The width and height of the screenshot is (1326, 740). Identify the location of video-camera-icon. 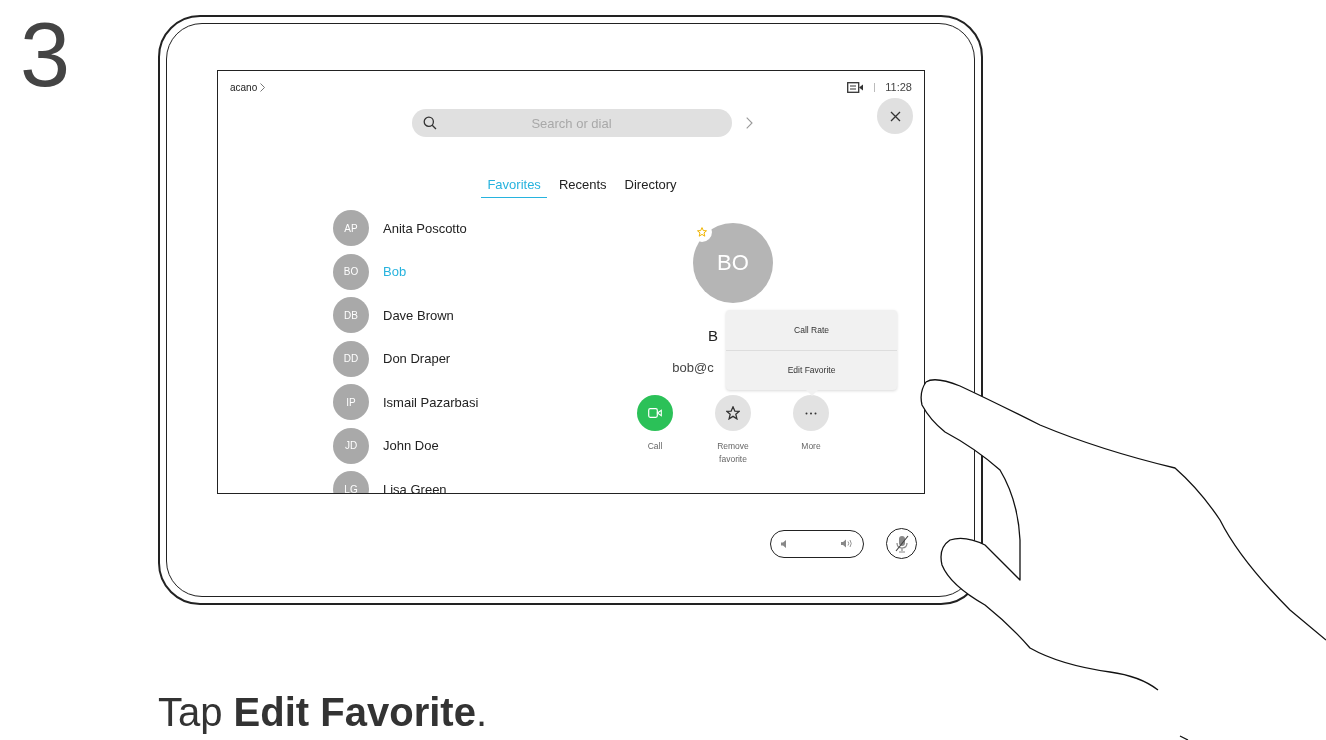
(655, 413).